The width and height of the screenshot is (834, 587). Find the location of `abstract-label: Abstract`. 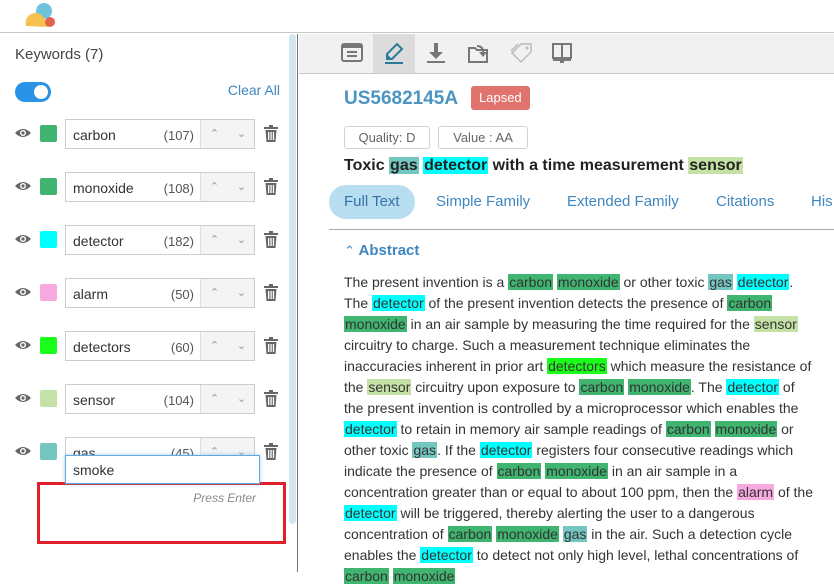

abstract-label: Abstract is located at coordinates (389, 250).